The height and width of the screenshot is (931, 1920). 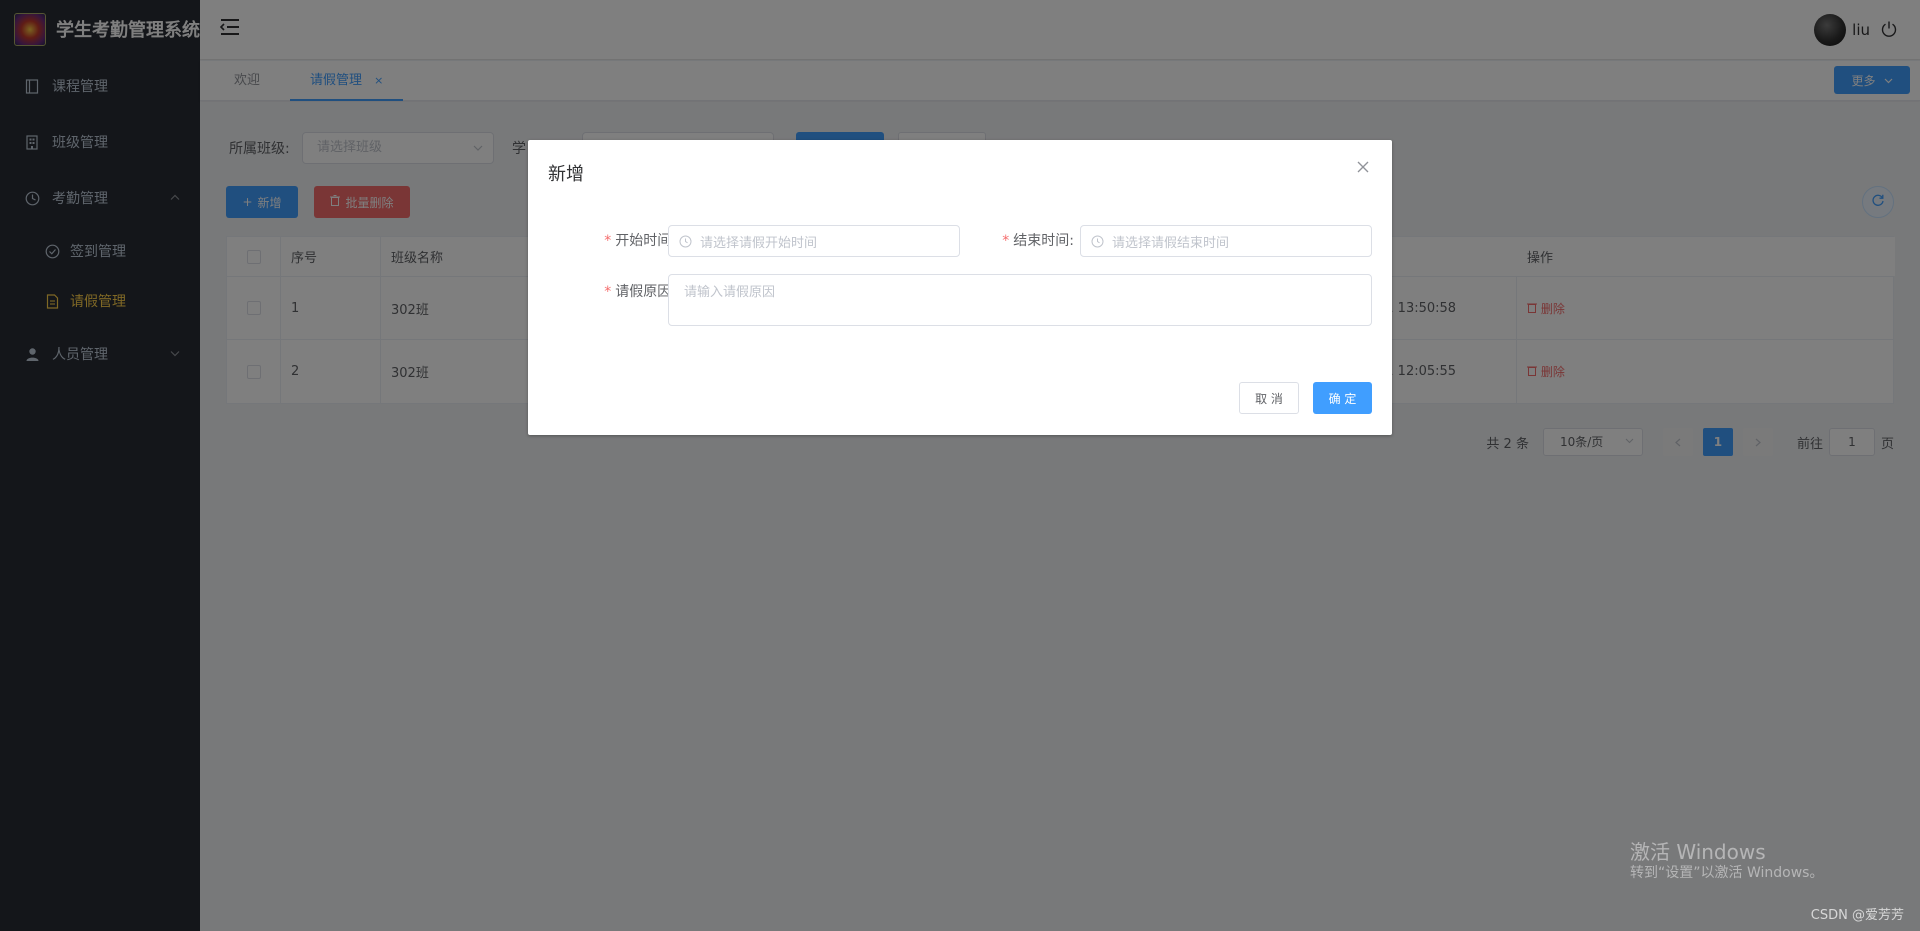 I want to click on start-time-label: * 开始时间:, so click(x=612, y=240).